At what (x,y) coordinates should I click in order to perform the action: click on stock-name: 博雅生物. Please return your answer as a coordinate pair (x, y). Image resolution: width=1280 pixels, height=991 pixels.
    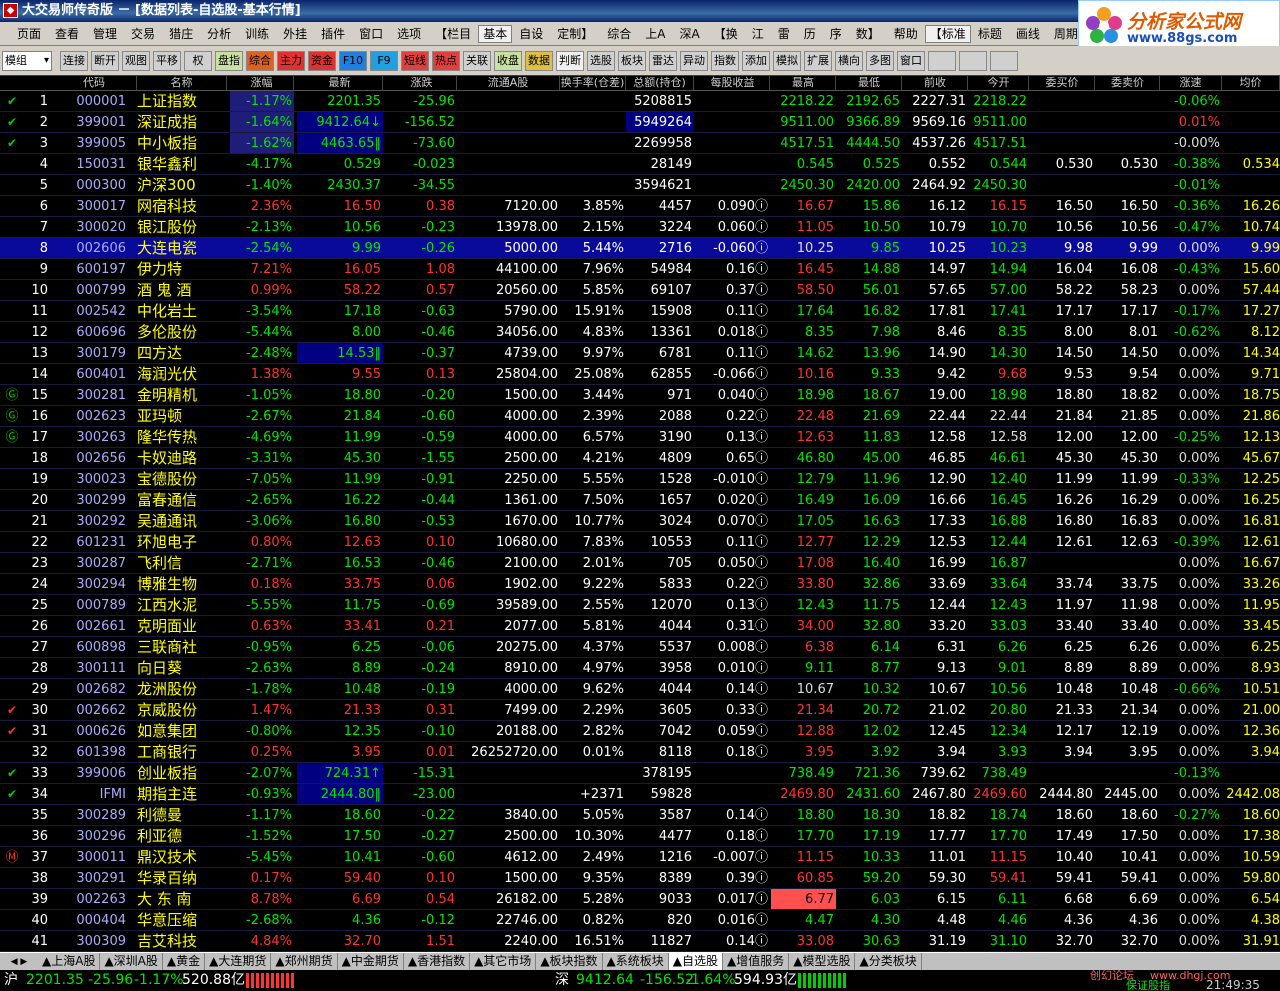
    Looking at the image, I should click on (182, 584).